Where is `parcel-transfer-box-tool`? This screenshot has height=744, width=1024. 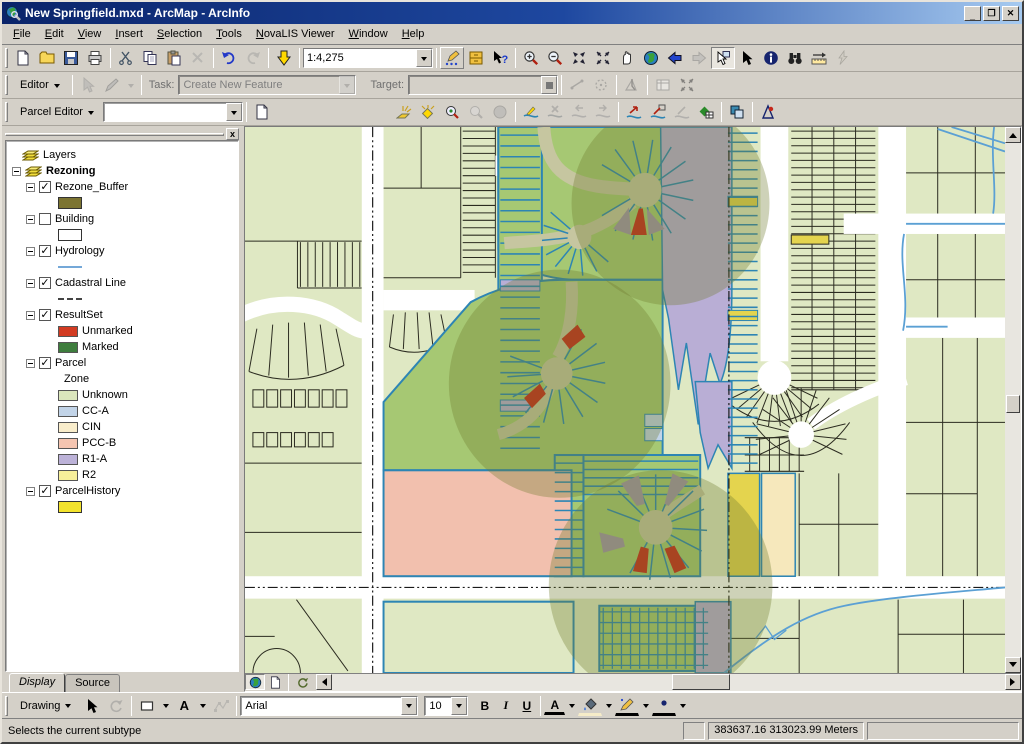
parcel-transfer-box-tool is located at coordinates (658, 112).